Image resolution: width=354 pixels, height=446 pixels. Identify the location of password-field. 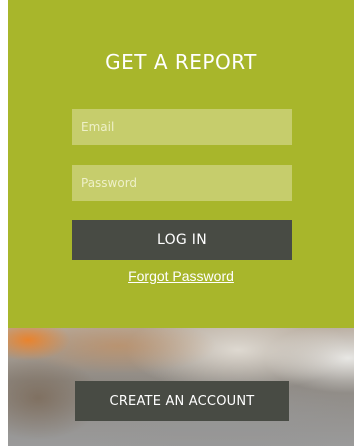
(182, 183).